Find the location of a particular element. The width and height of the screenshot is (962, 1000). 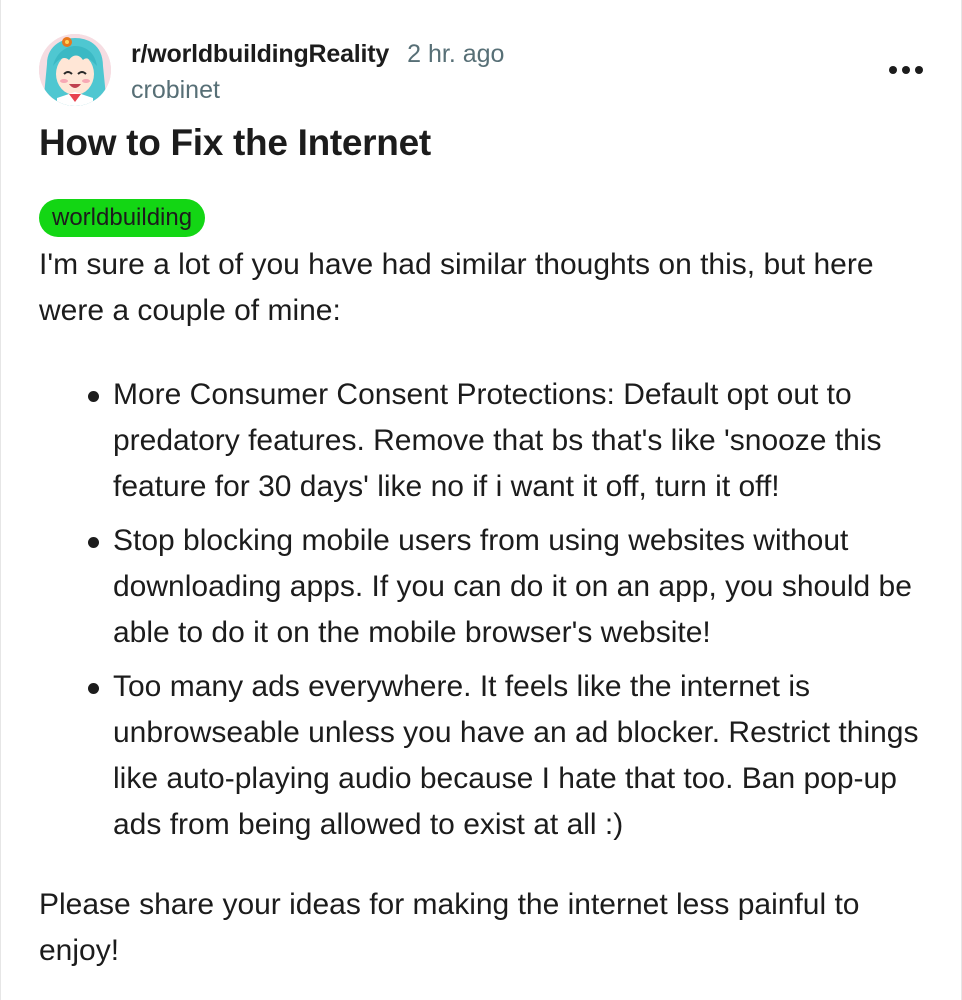

anime-avatar-icon is located at coordinates (75, 70).